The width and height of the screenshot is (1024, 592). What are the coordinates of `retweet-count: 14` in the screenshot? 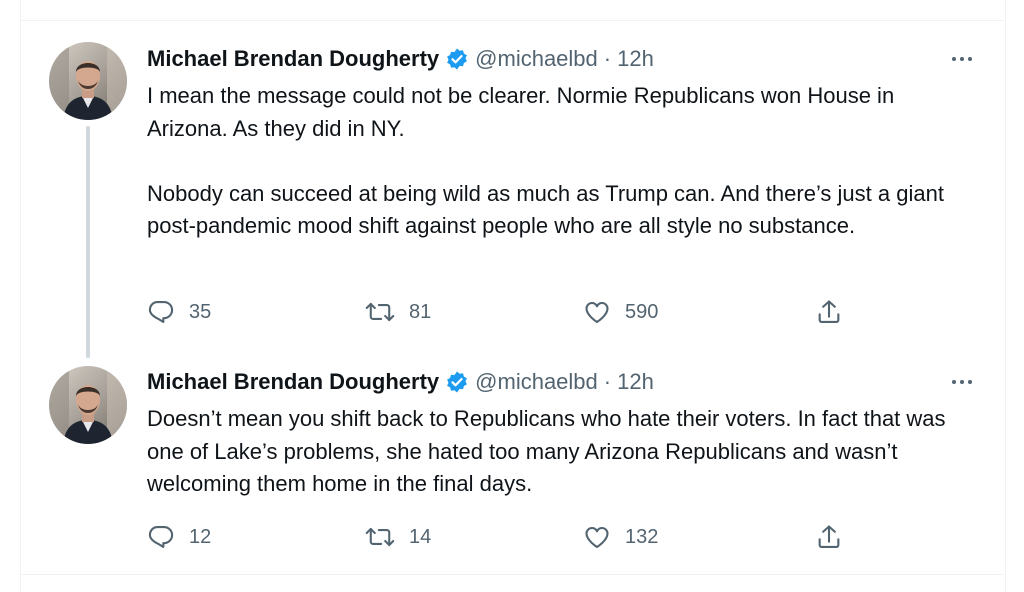 It's located at (420, 536).